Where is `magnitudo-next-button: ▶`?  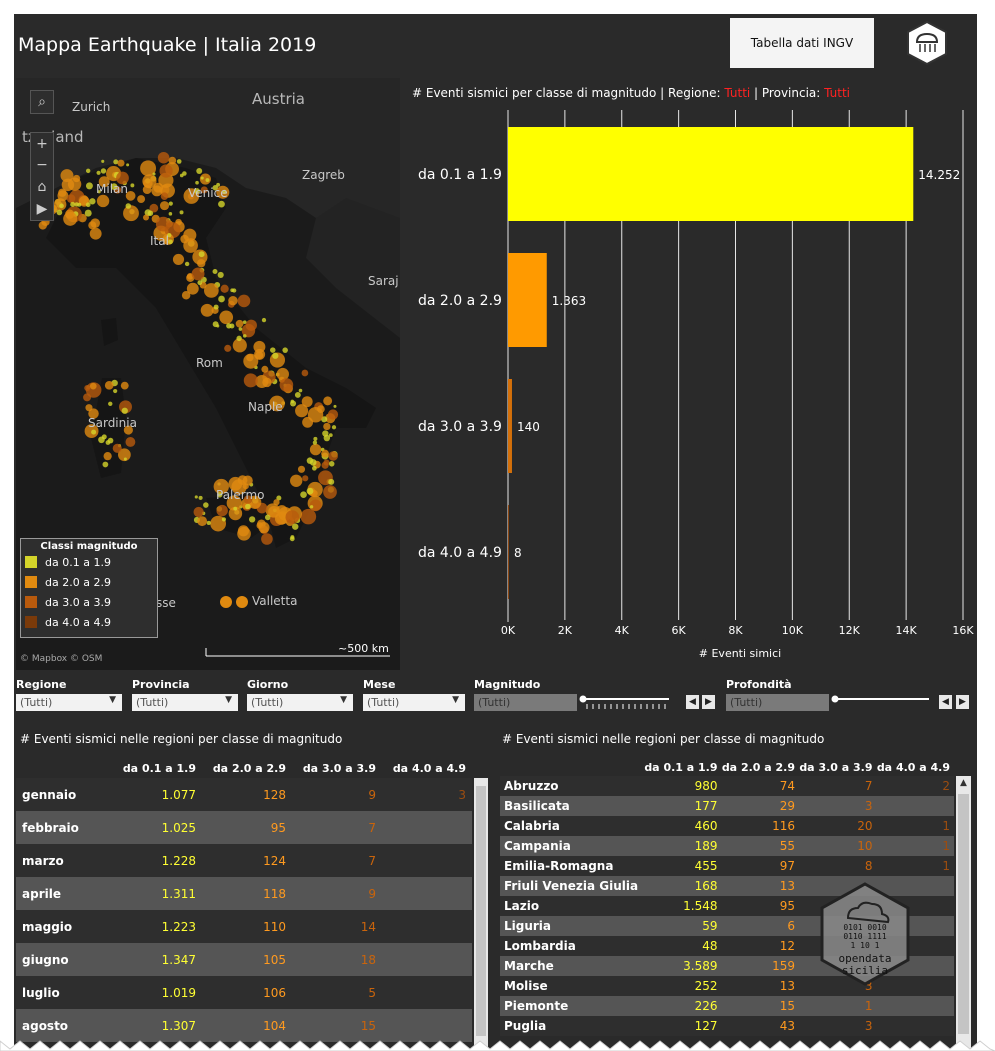
magnitudo-next-button: ▶ is located at coordinates (708, 702).